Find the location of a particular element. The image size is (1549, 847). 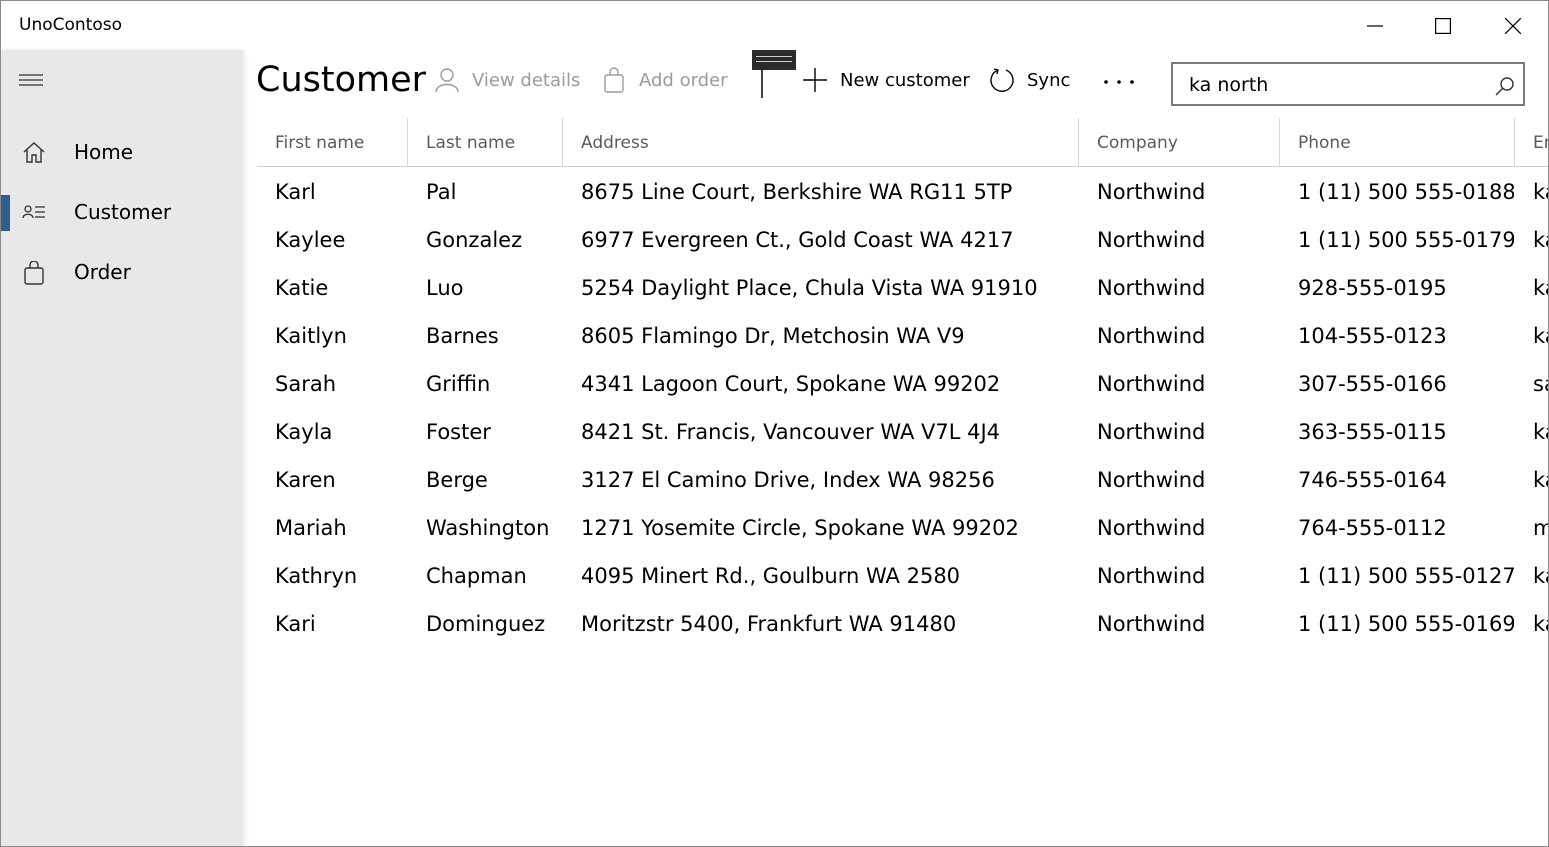

column-header-company: Company is located at coordinates (1179, 142).